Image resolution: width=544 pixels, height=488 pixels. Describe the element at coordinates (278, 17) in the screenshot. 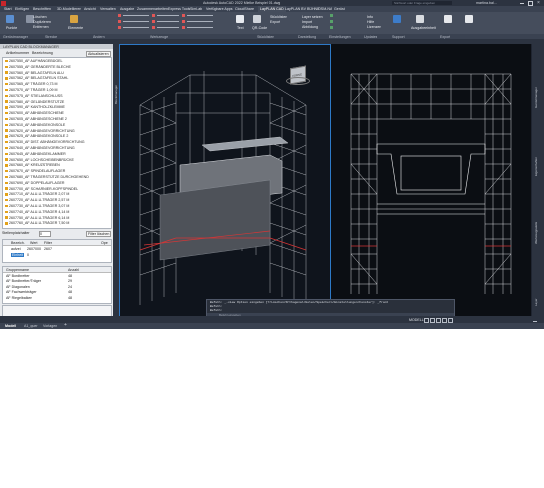

I see `stuecklisten-button: Stücklisten` at that location.